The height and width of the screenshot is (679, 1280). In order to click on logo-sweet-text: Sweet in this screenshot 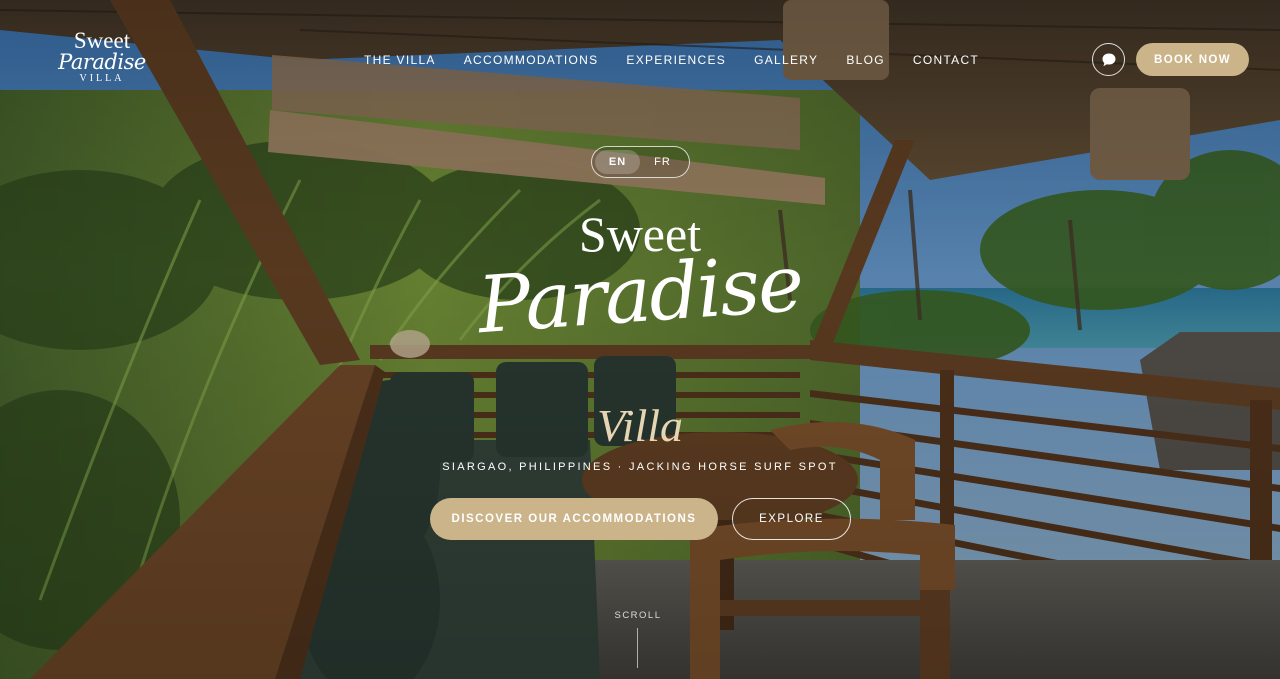, I will do `click(102, 40)`.